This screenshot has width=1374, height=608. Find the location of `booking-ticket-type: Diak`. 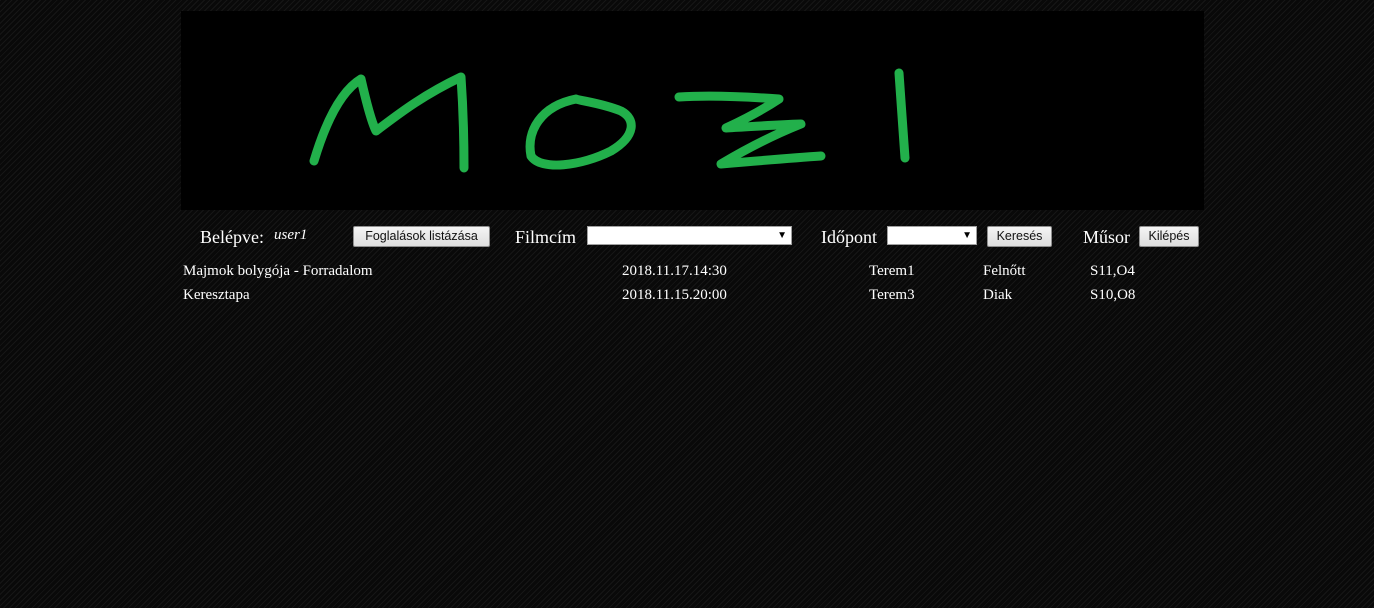

booking-ticket-type: Diak is located at coordinates (998, 295).